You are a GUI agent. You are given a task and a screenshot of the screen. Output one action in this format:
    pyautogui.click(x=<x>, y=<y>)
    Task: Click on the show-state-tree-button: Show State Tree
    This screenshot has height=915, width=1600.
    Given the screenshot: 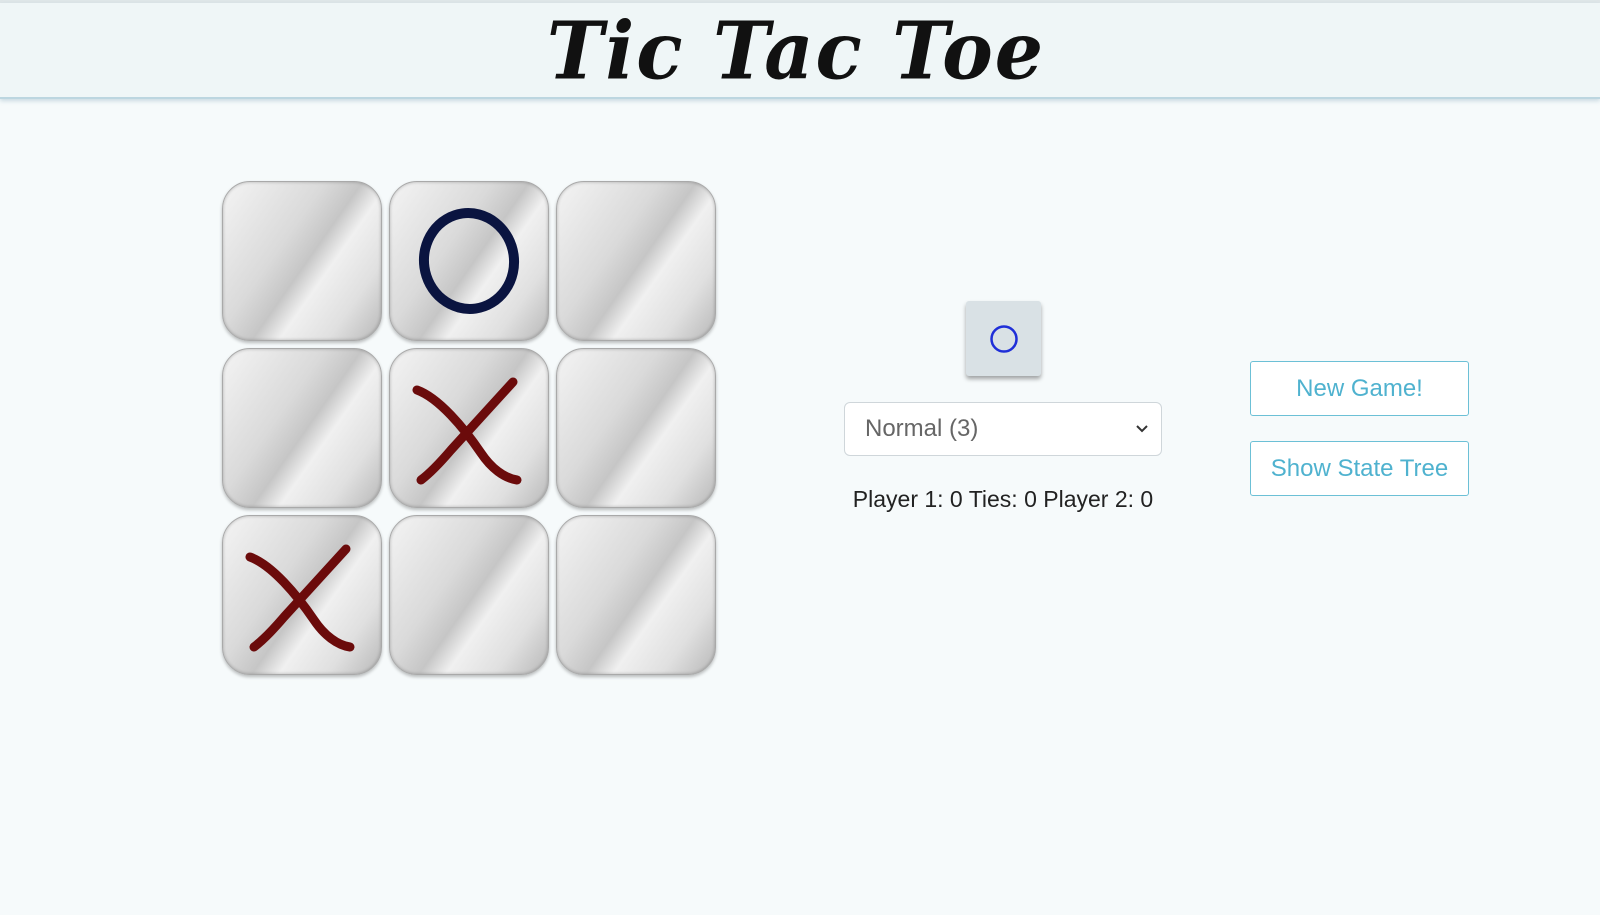 What is the action you would take?
    pyautogui.click(x=1359, y=468)
    